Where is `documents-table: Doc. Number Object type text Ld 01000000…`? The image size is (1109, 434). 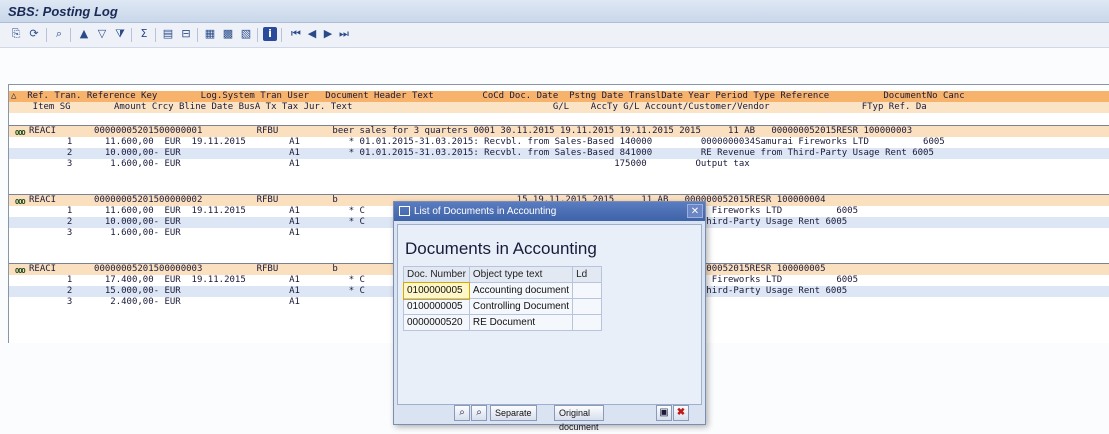 documents-table: Doc. Number Object type text Ld 01000000… is located at coordinates (502, 298).